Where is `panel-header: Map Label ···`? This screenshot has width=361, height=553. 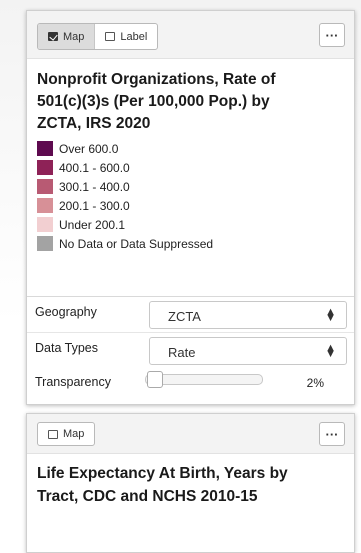
panel-header: Map Label ··· is located at coordinates (190, 35).